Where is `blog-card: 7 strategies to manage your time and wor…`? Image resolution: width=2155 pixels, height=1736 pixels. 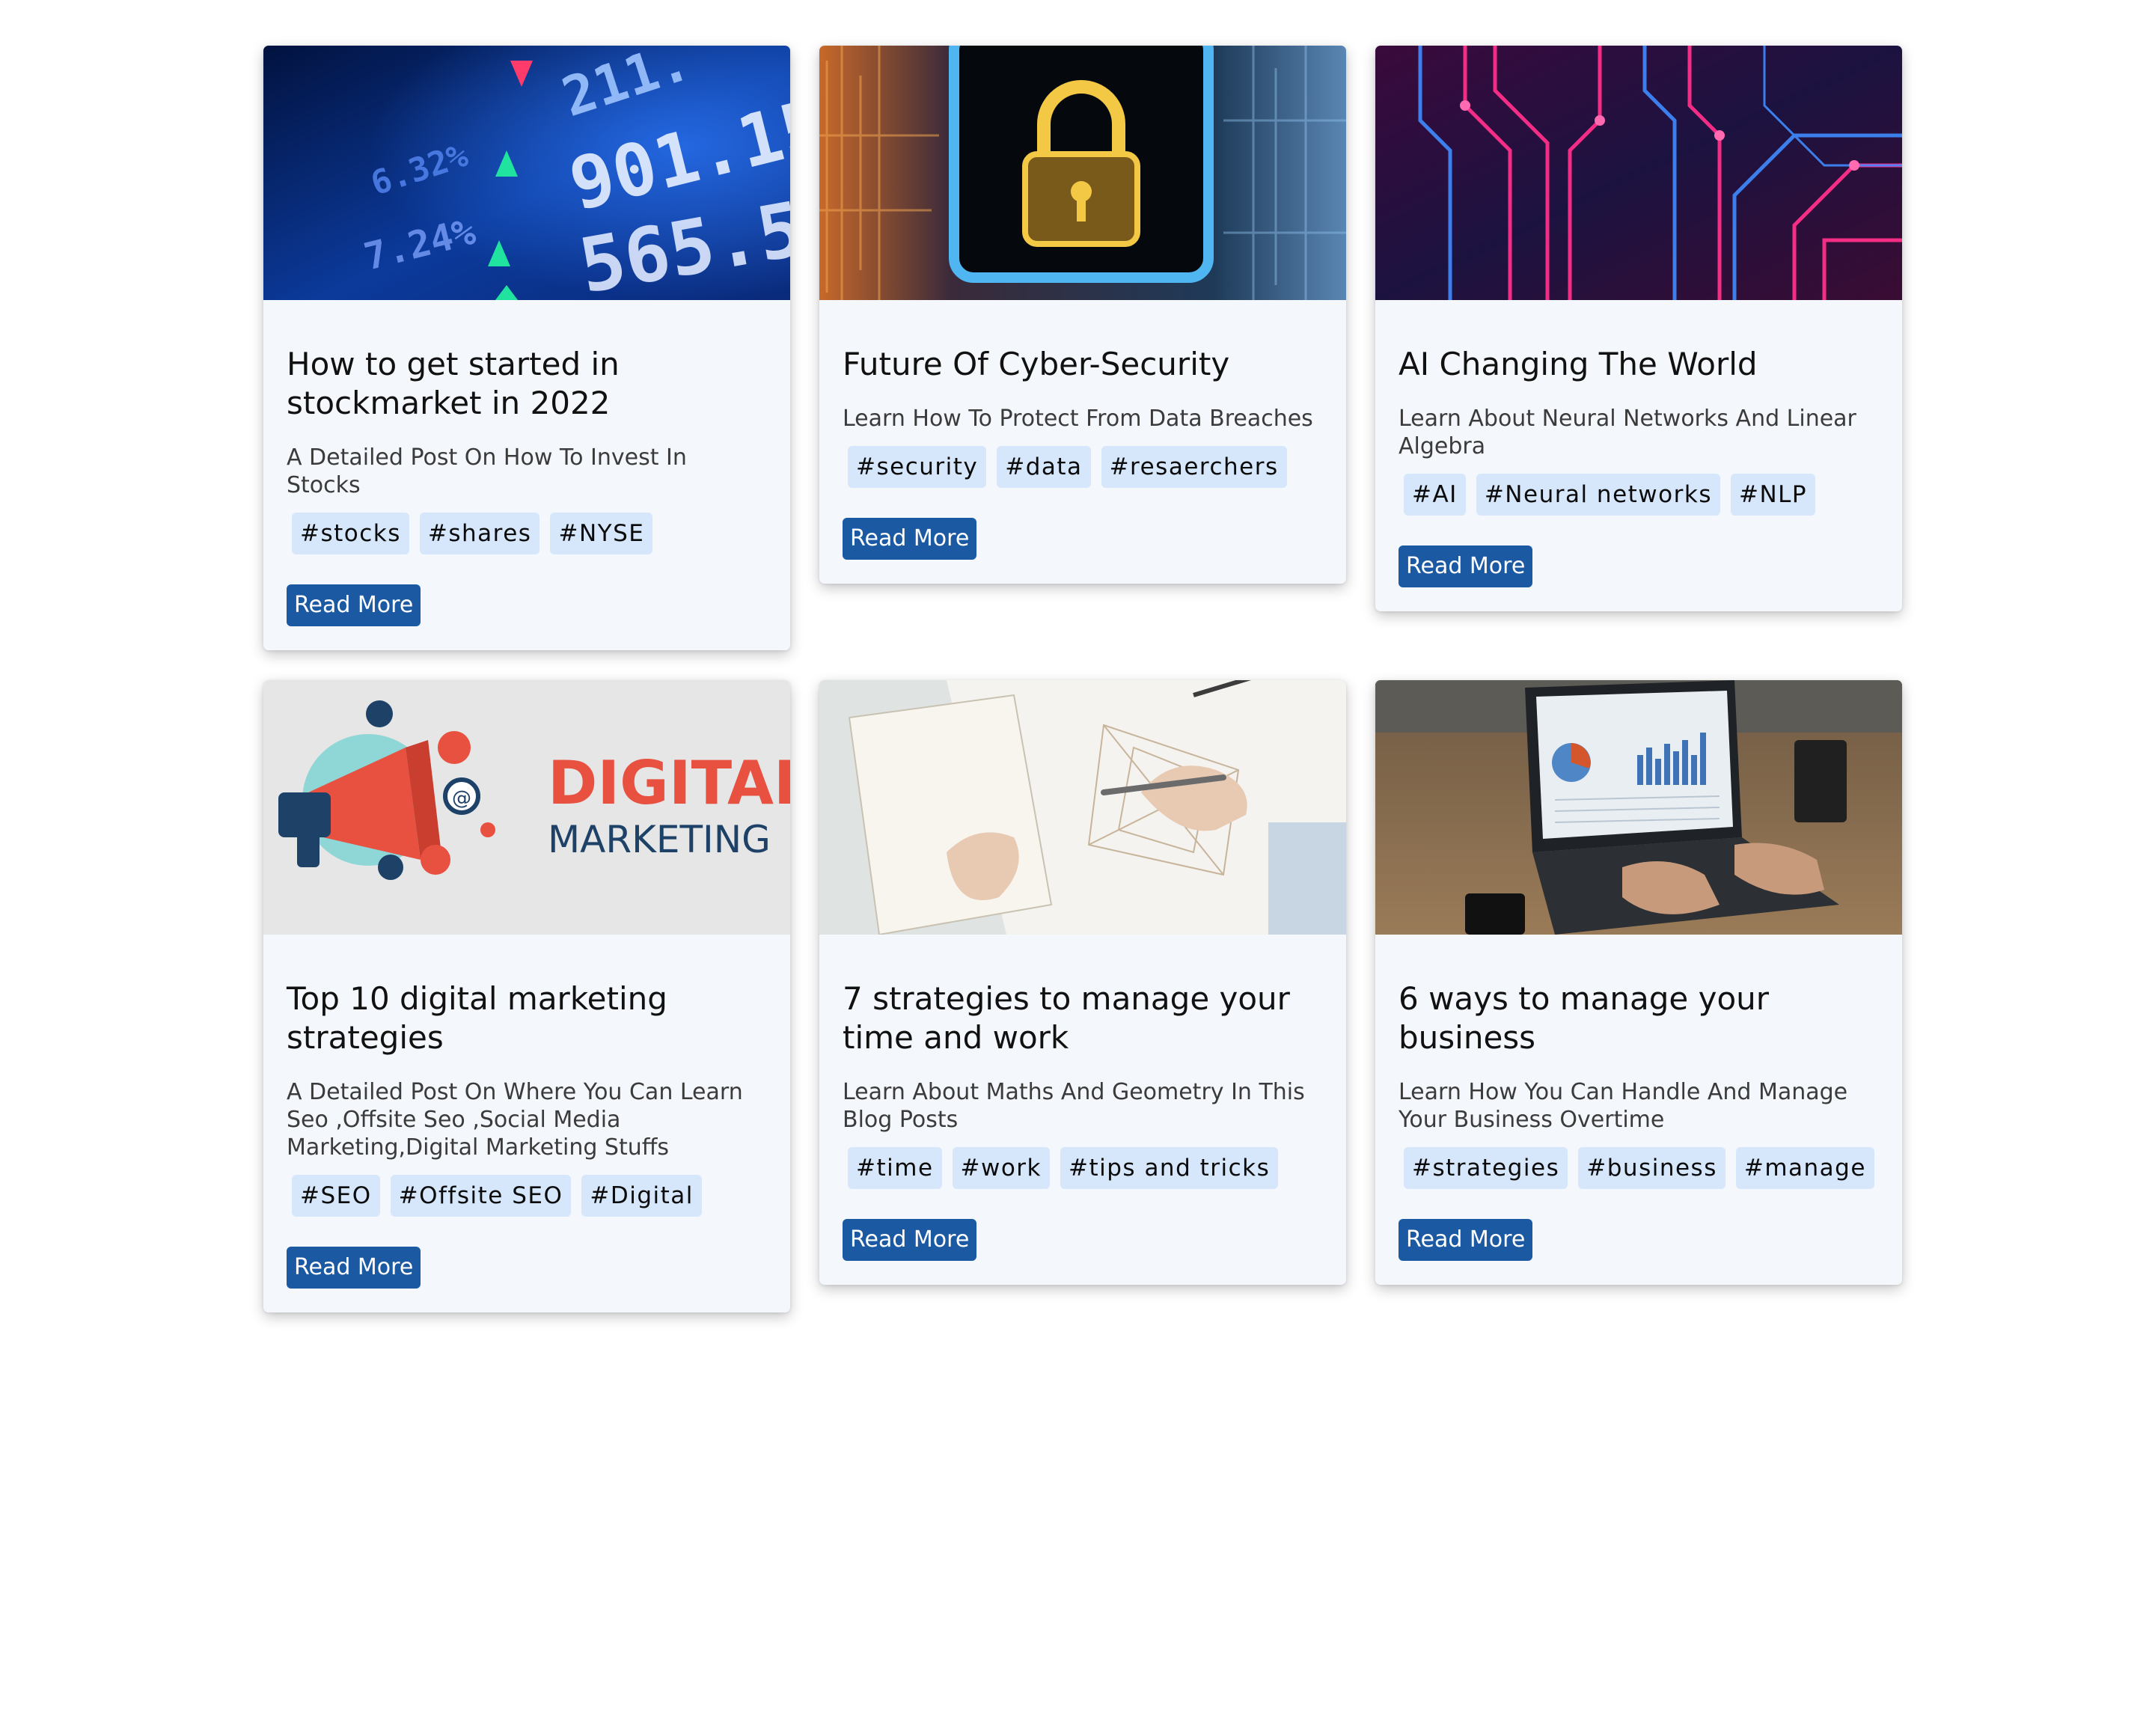
blog-card: 7 strategies to manage your time and wor… is located at coordinates (1082, 982).